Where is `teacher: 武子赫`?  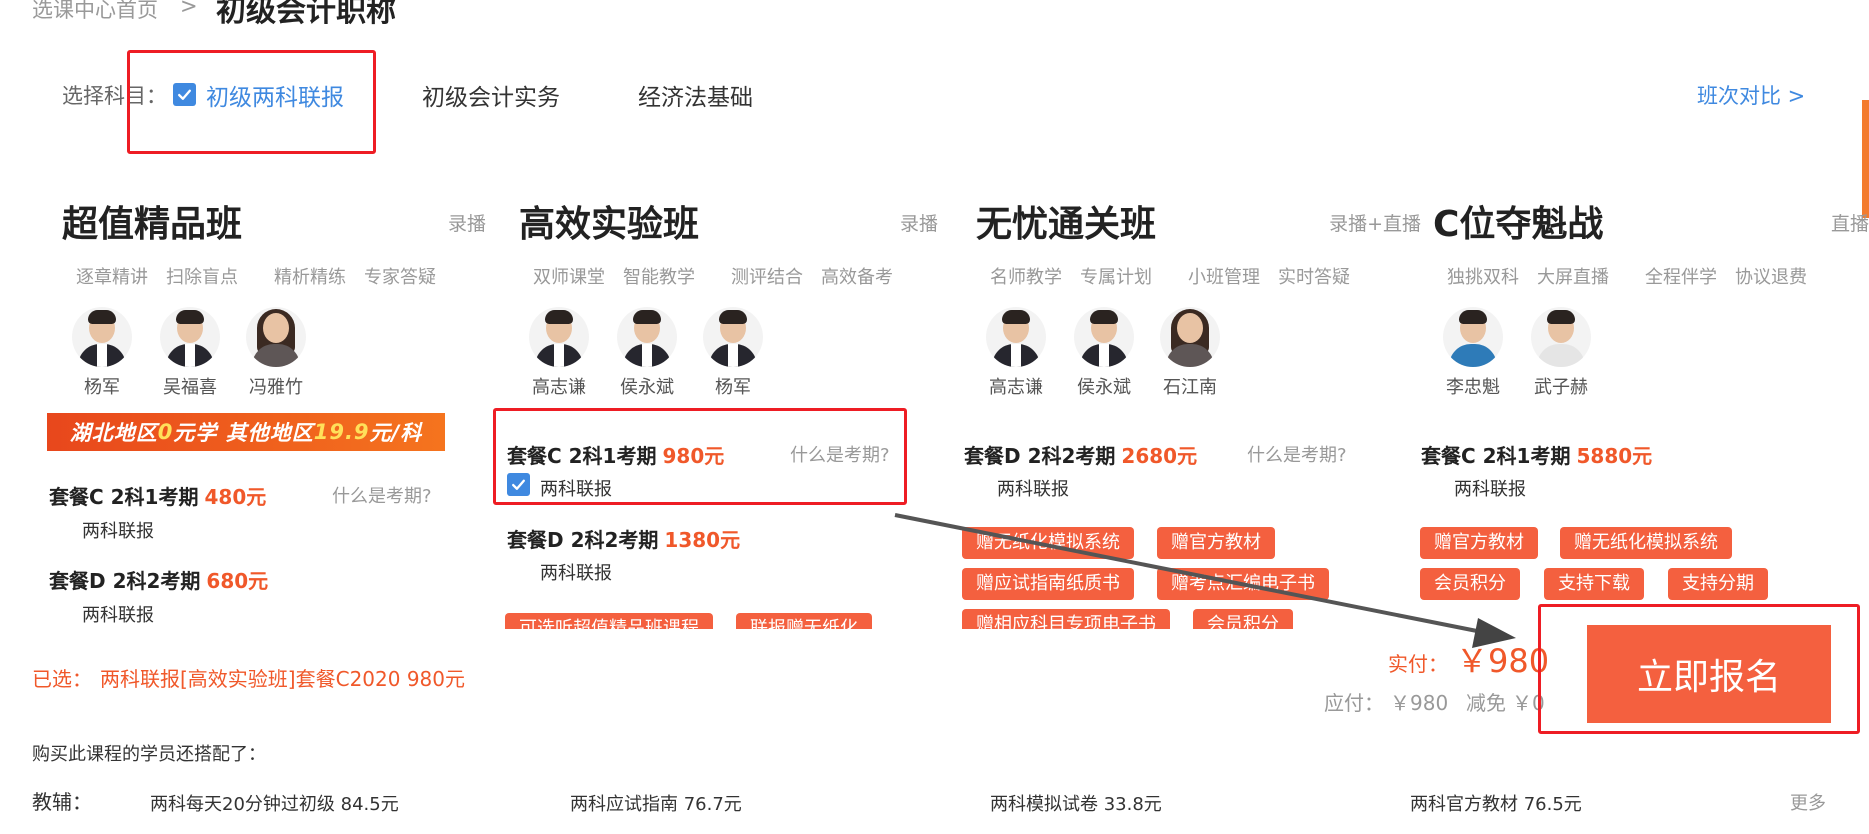 teacher: 武子赫 is located at coordinates (1561, 353).